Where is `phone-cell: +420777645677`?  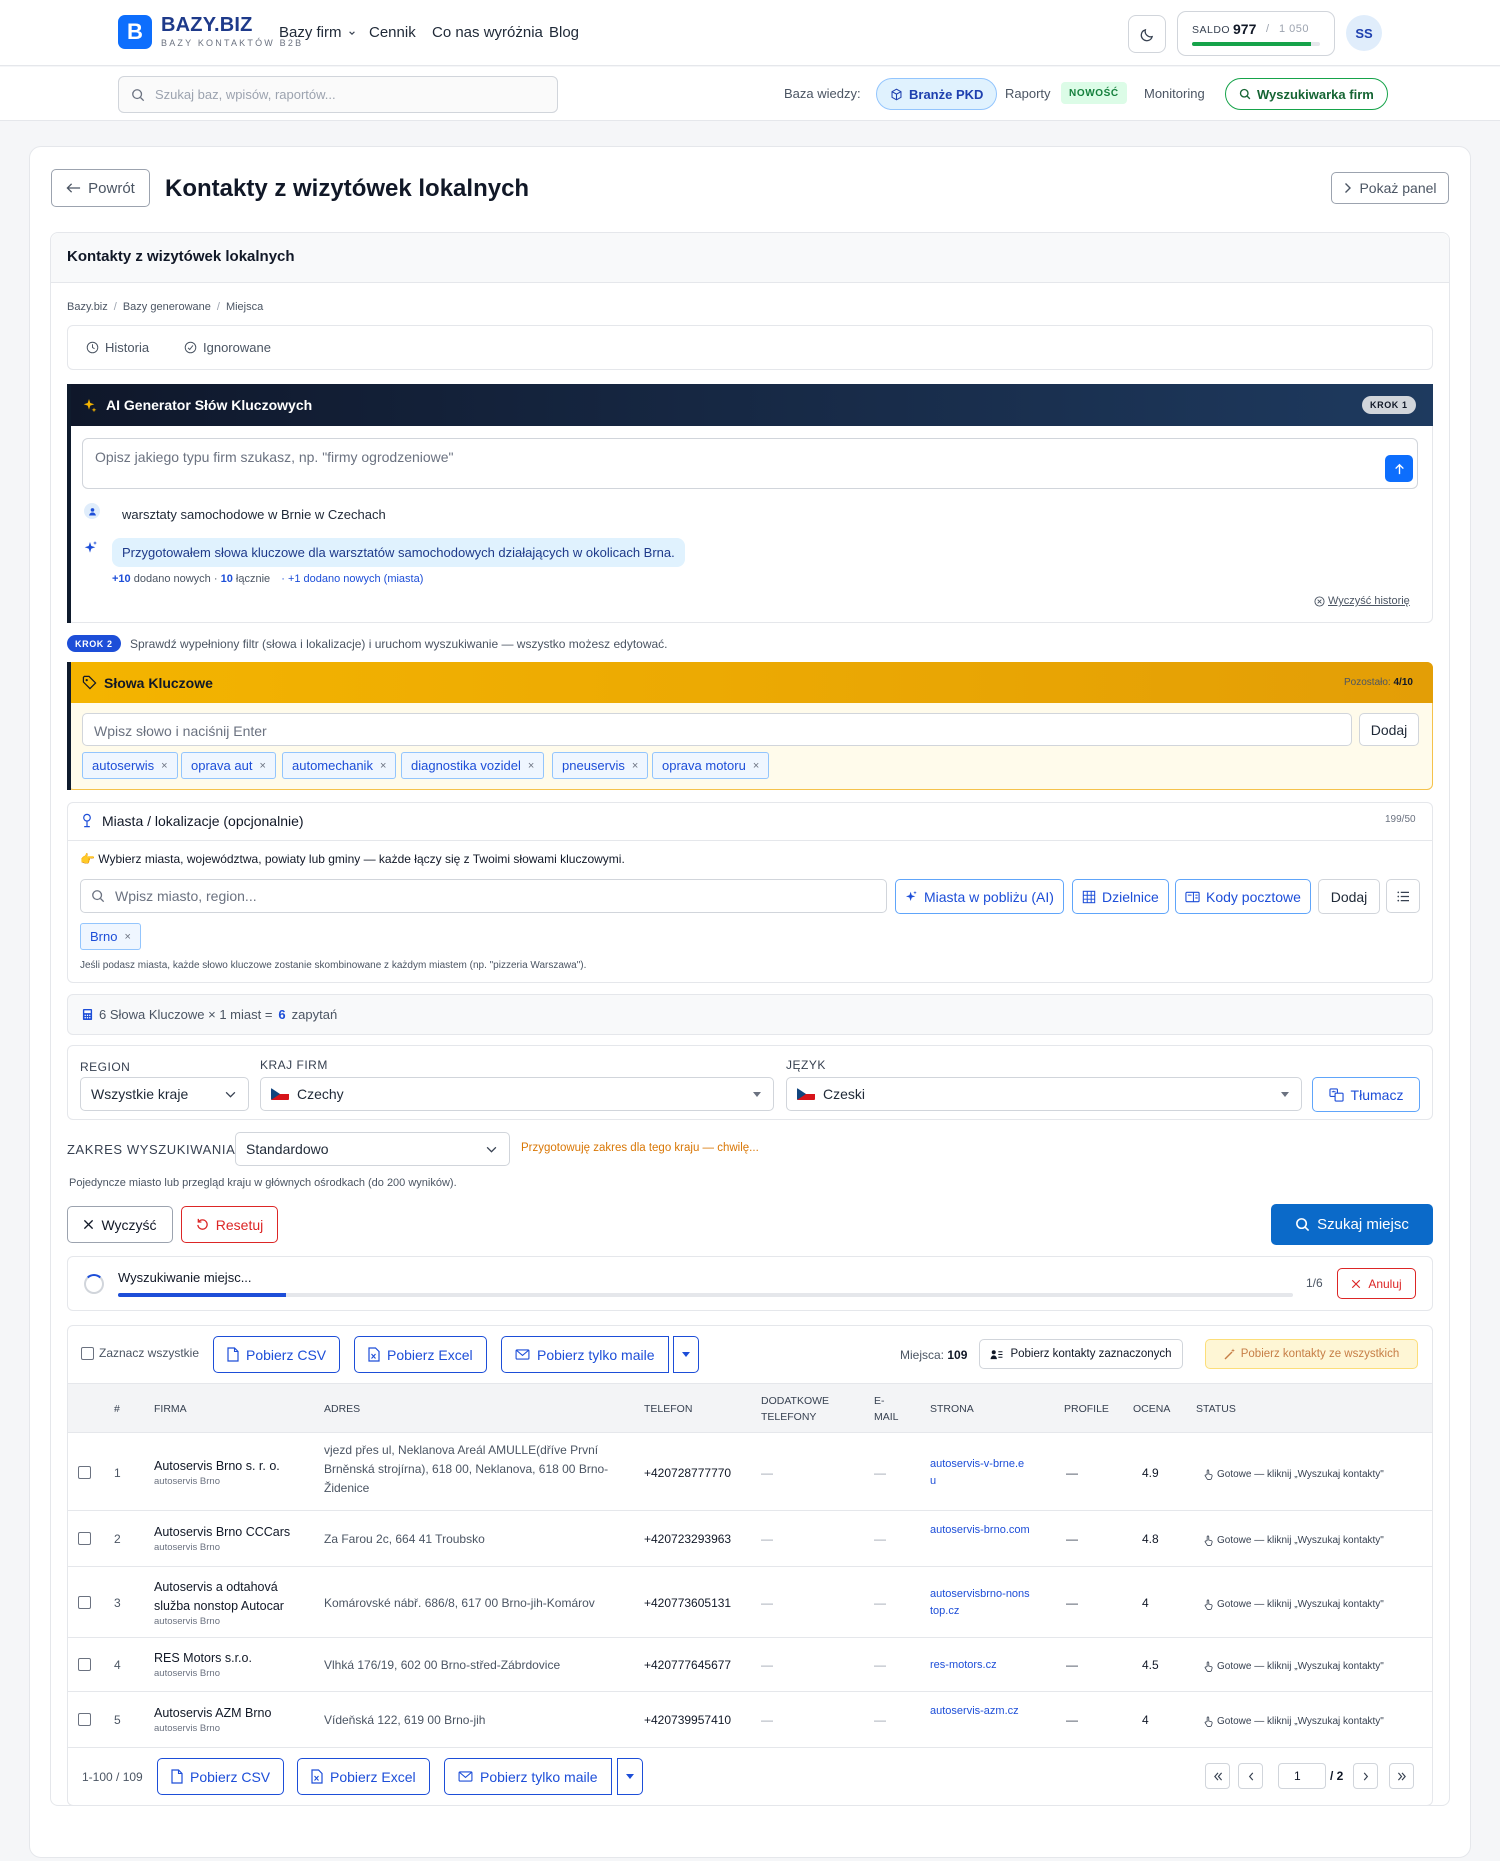 phone-cell: +420777645677 is located at coordinates (687, 1665).